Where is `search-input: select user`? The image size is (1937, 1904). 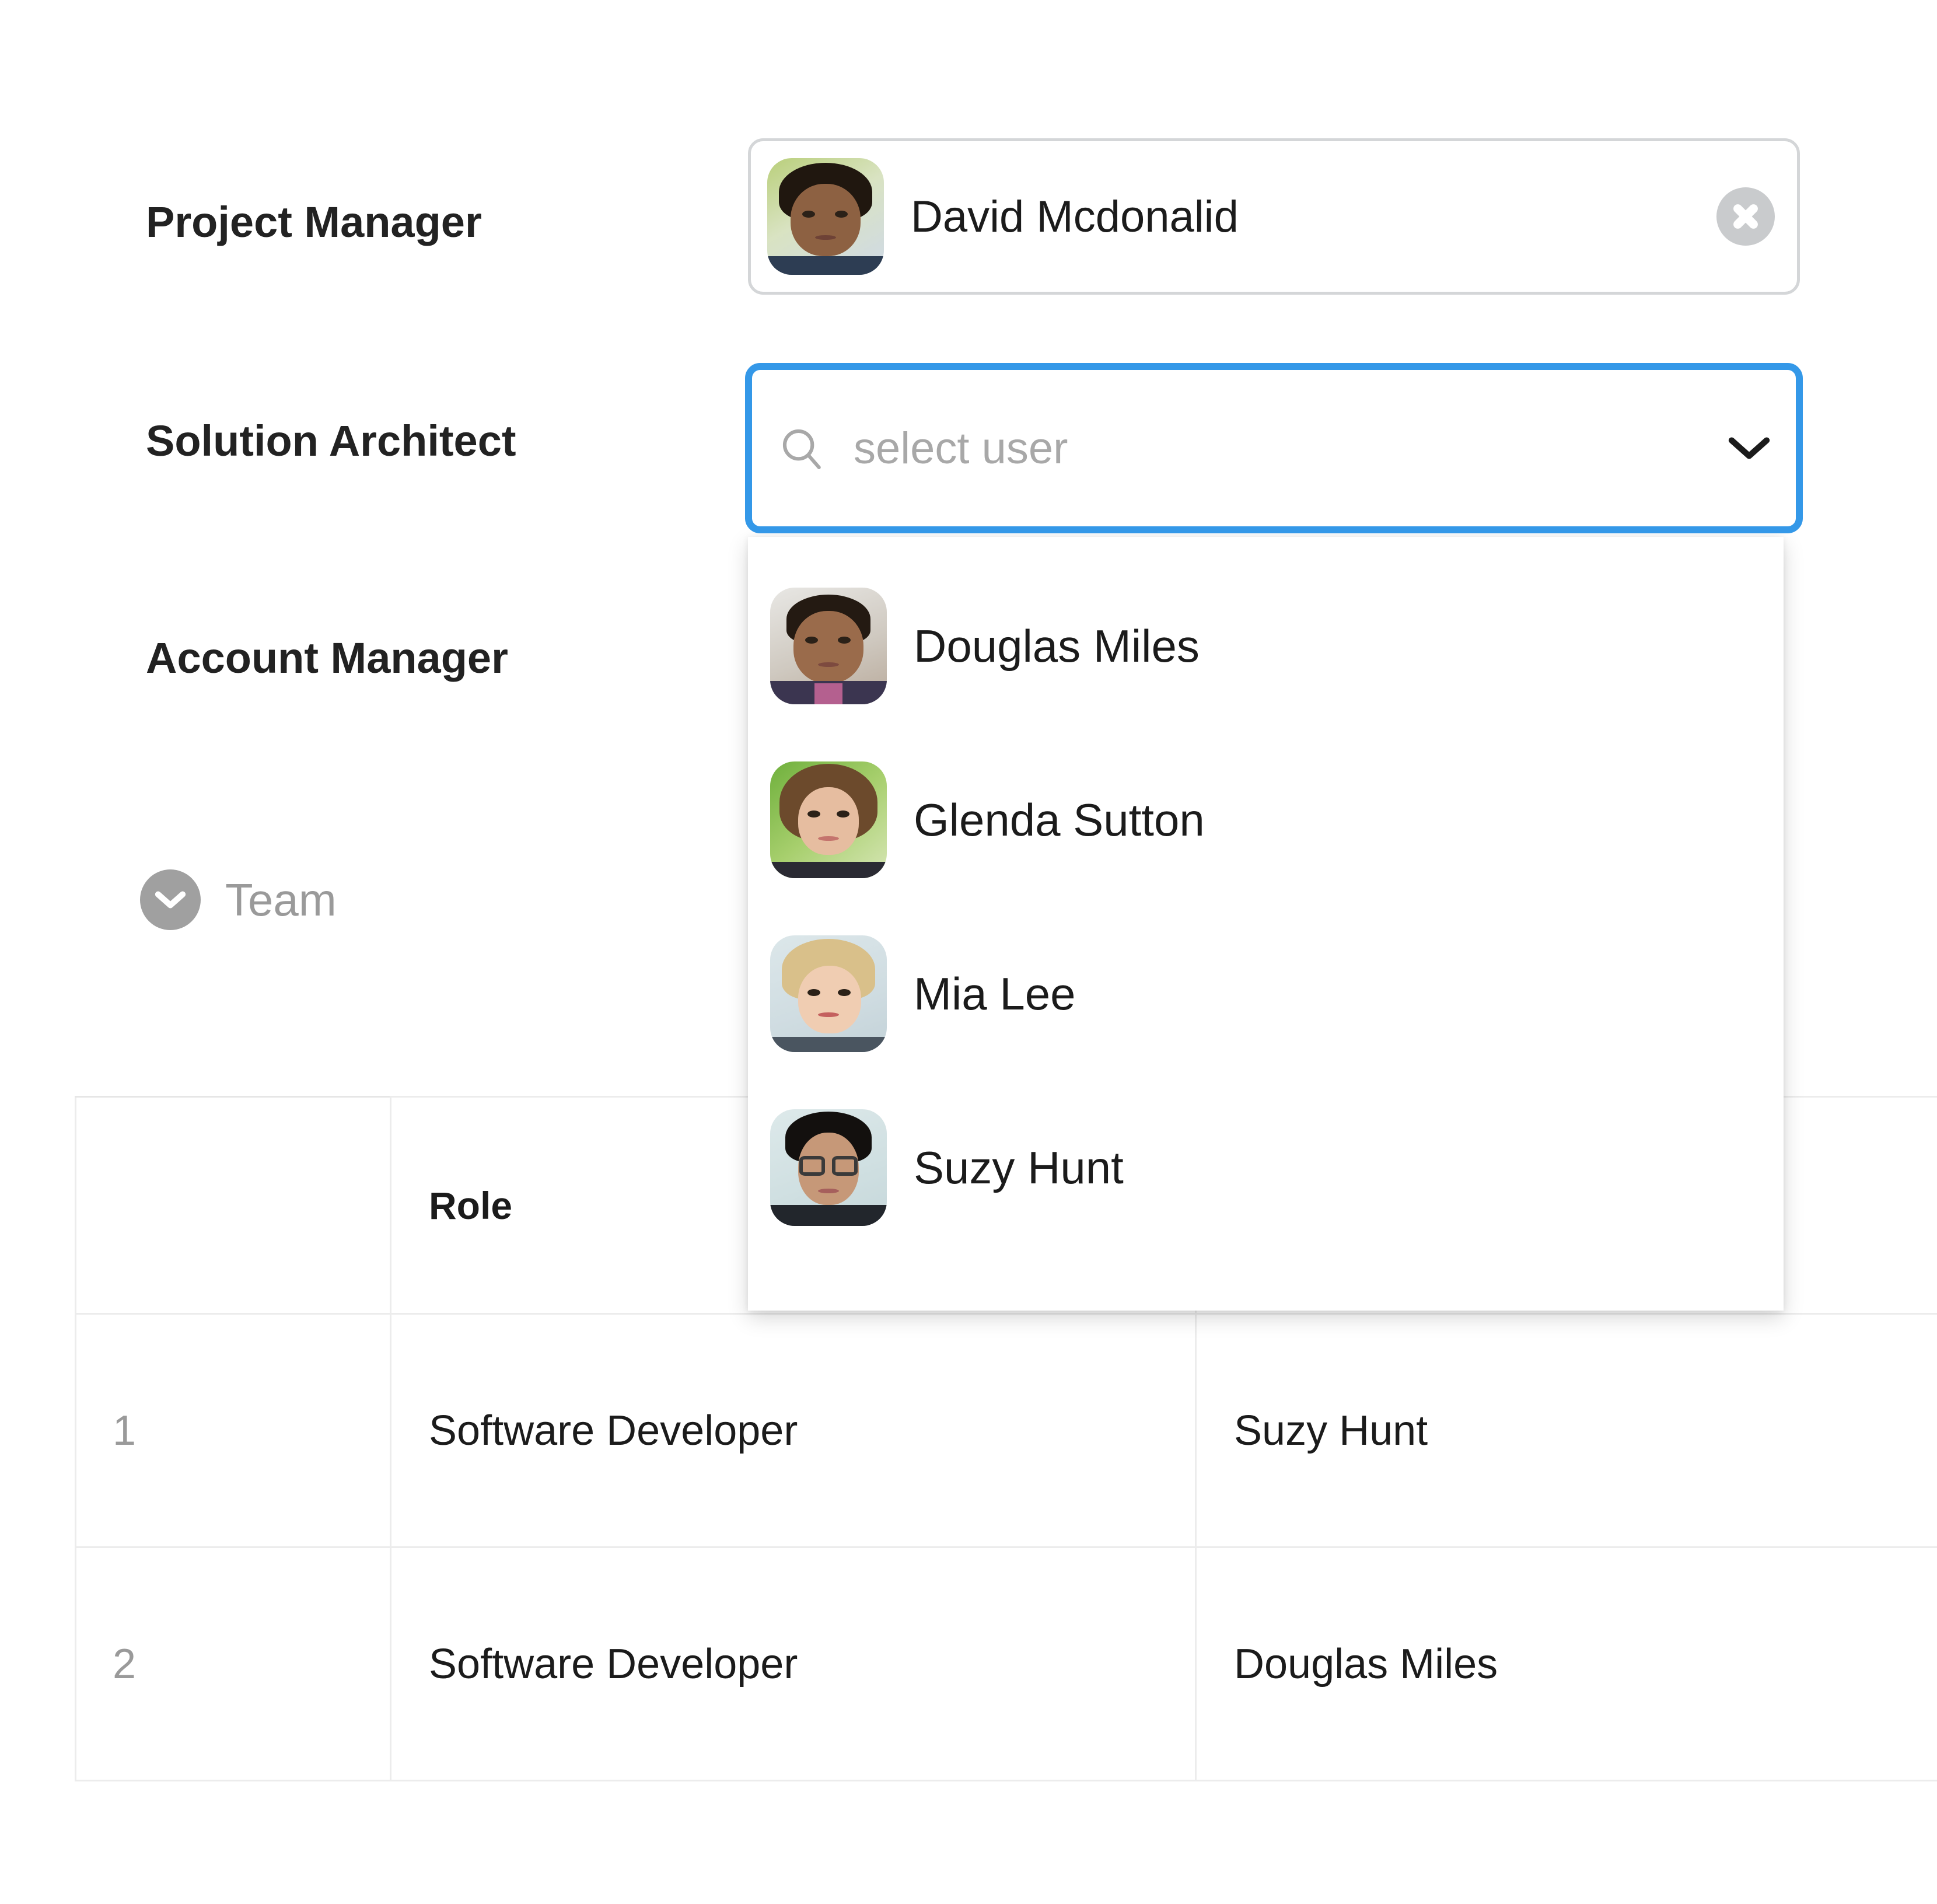 search-input: select user is located at coordinates (1290, 448).